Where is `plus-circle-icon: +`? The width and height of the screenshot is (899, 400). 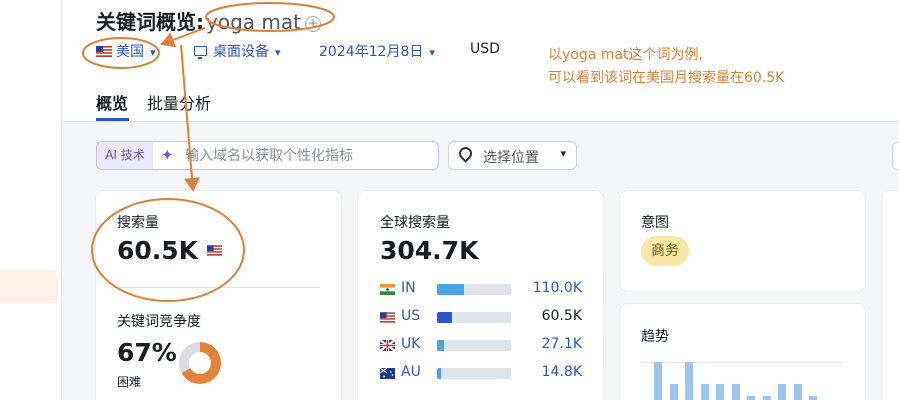
plus-circle-icon: + is located at coordinates (312, 24).